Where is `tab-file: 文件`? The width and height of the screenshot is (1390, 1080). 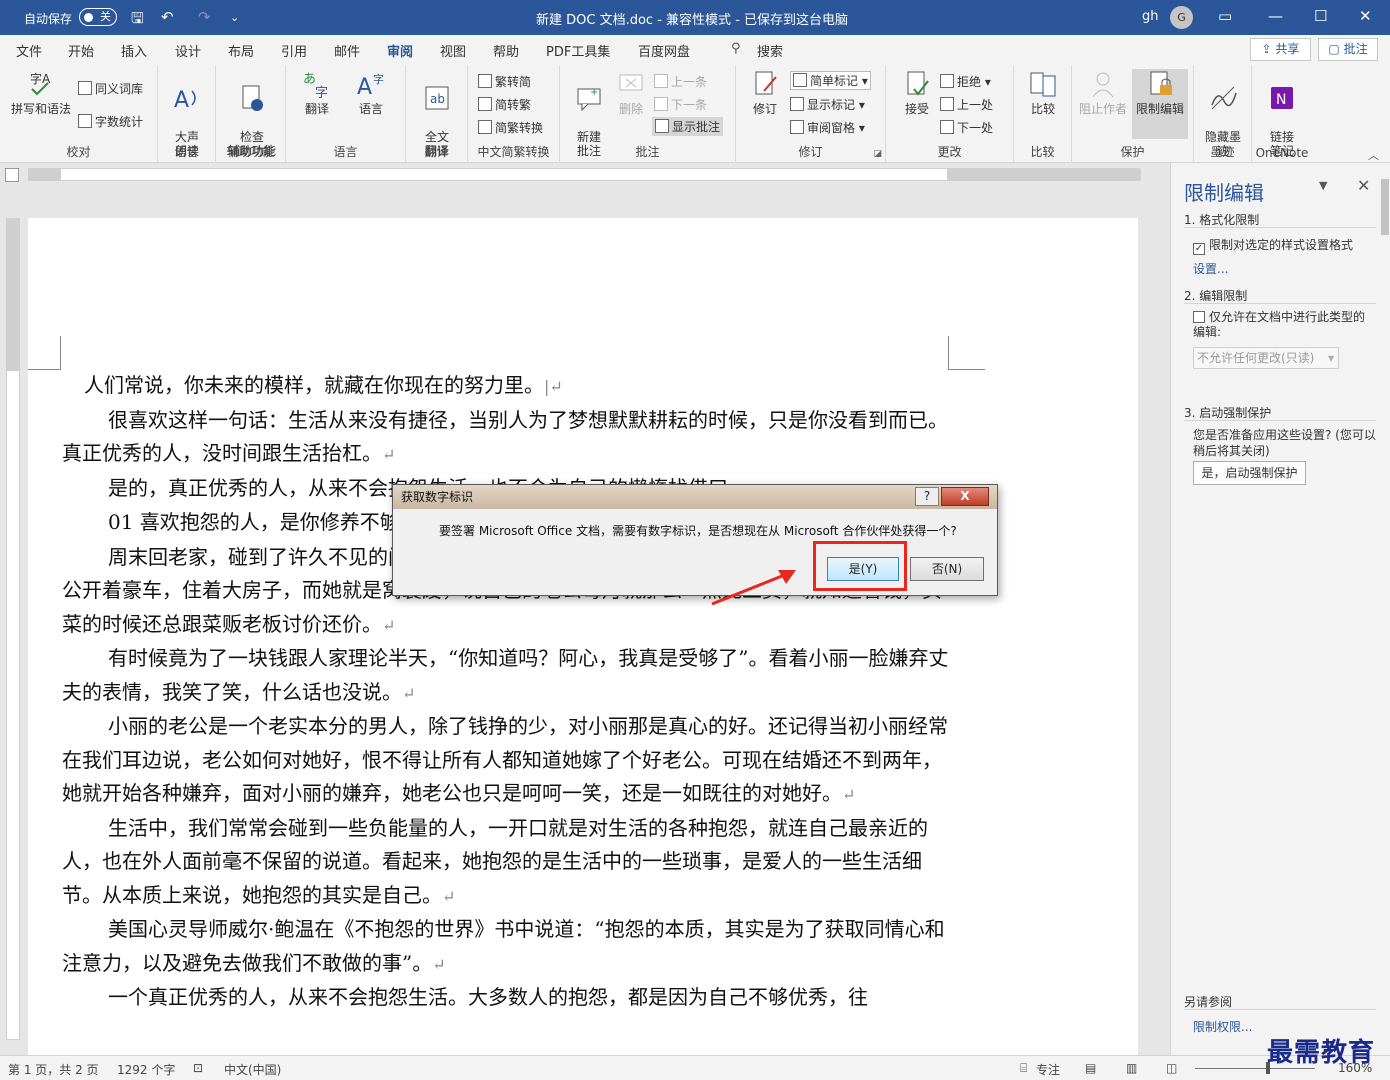
tab-file: 文件 is located at coordinates (29, 50).